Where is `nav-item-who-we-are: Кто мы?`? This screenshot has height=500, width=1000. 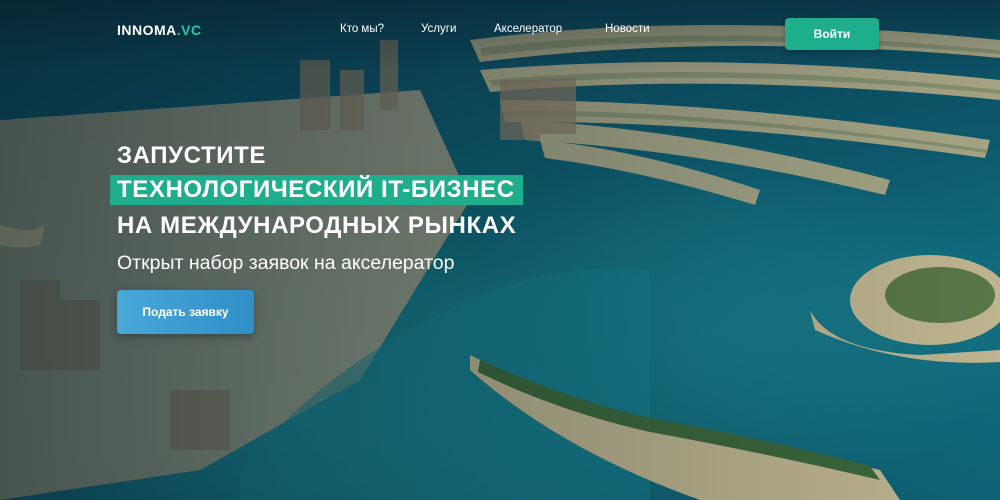
nav-item-who-we-are: Кто мы? is located at coordinates (362, 29).